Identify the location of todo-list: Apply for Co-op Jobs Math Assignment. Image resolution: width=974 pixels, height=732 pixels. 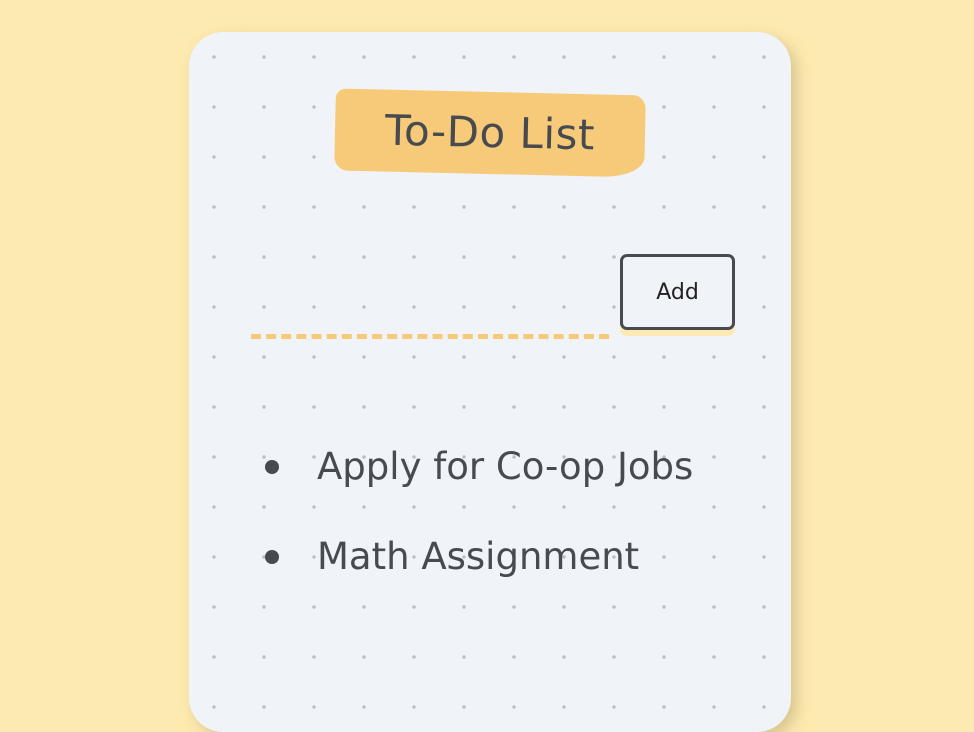
(479, 512).